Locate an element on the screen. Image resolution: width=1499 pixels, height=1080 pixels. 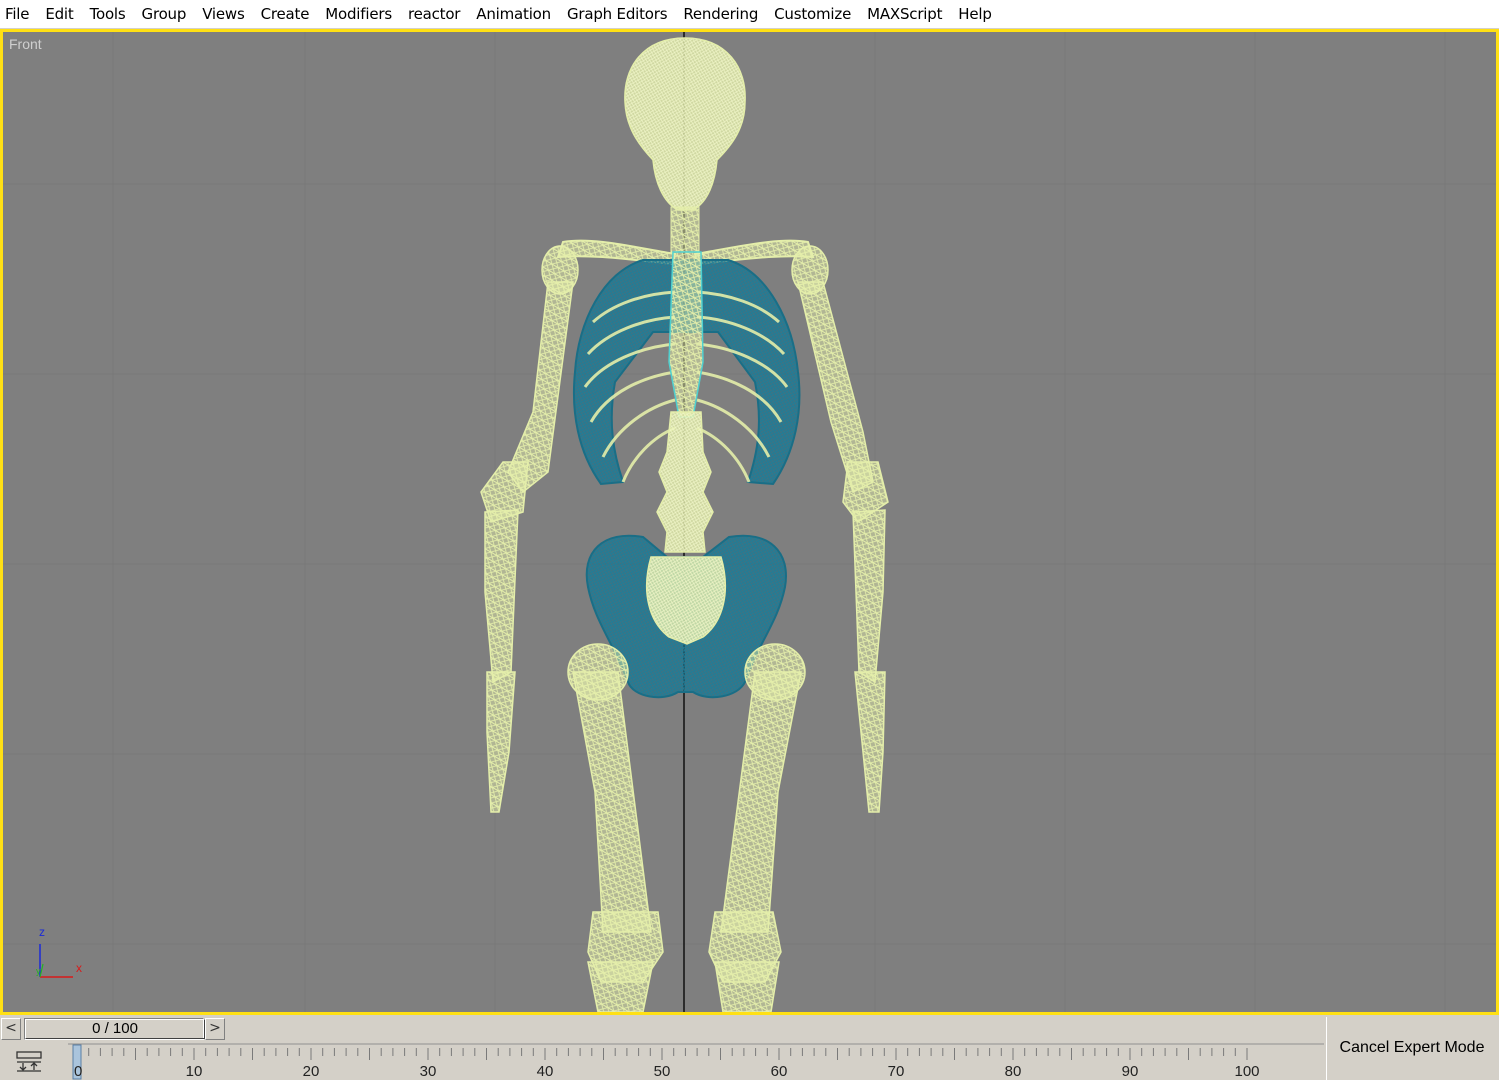
menu-views: Views is located at coordinates (223, 14).